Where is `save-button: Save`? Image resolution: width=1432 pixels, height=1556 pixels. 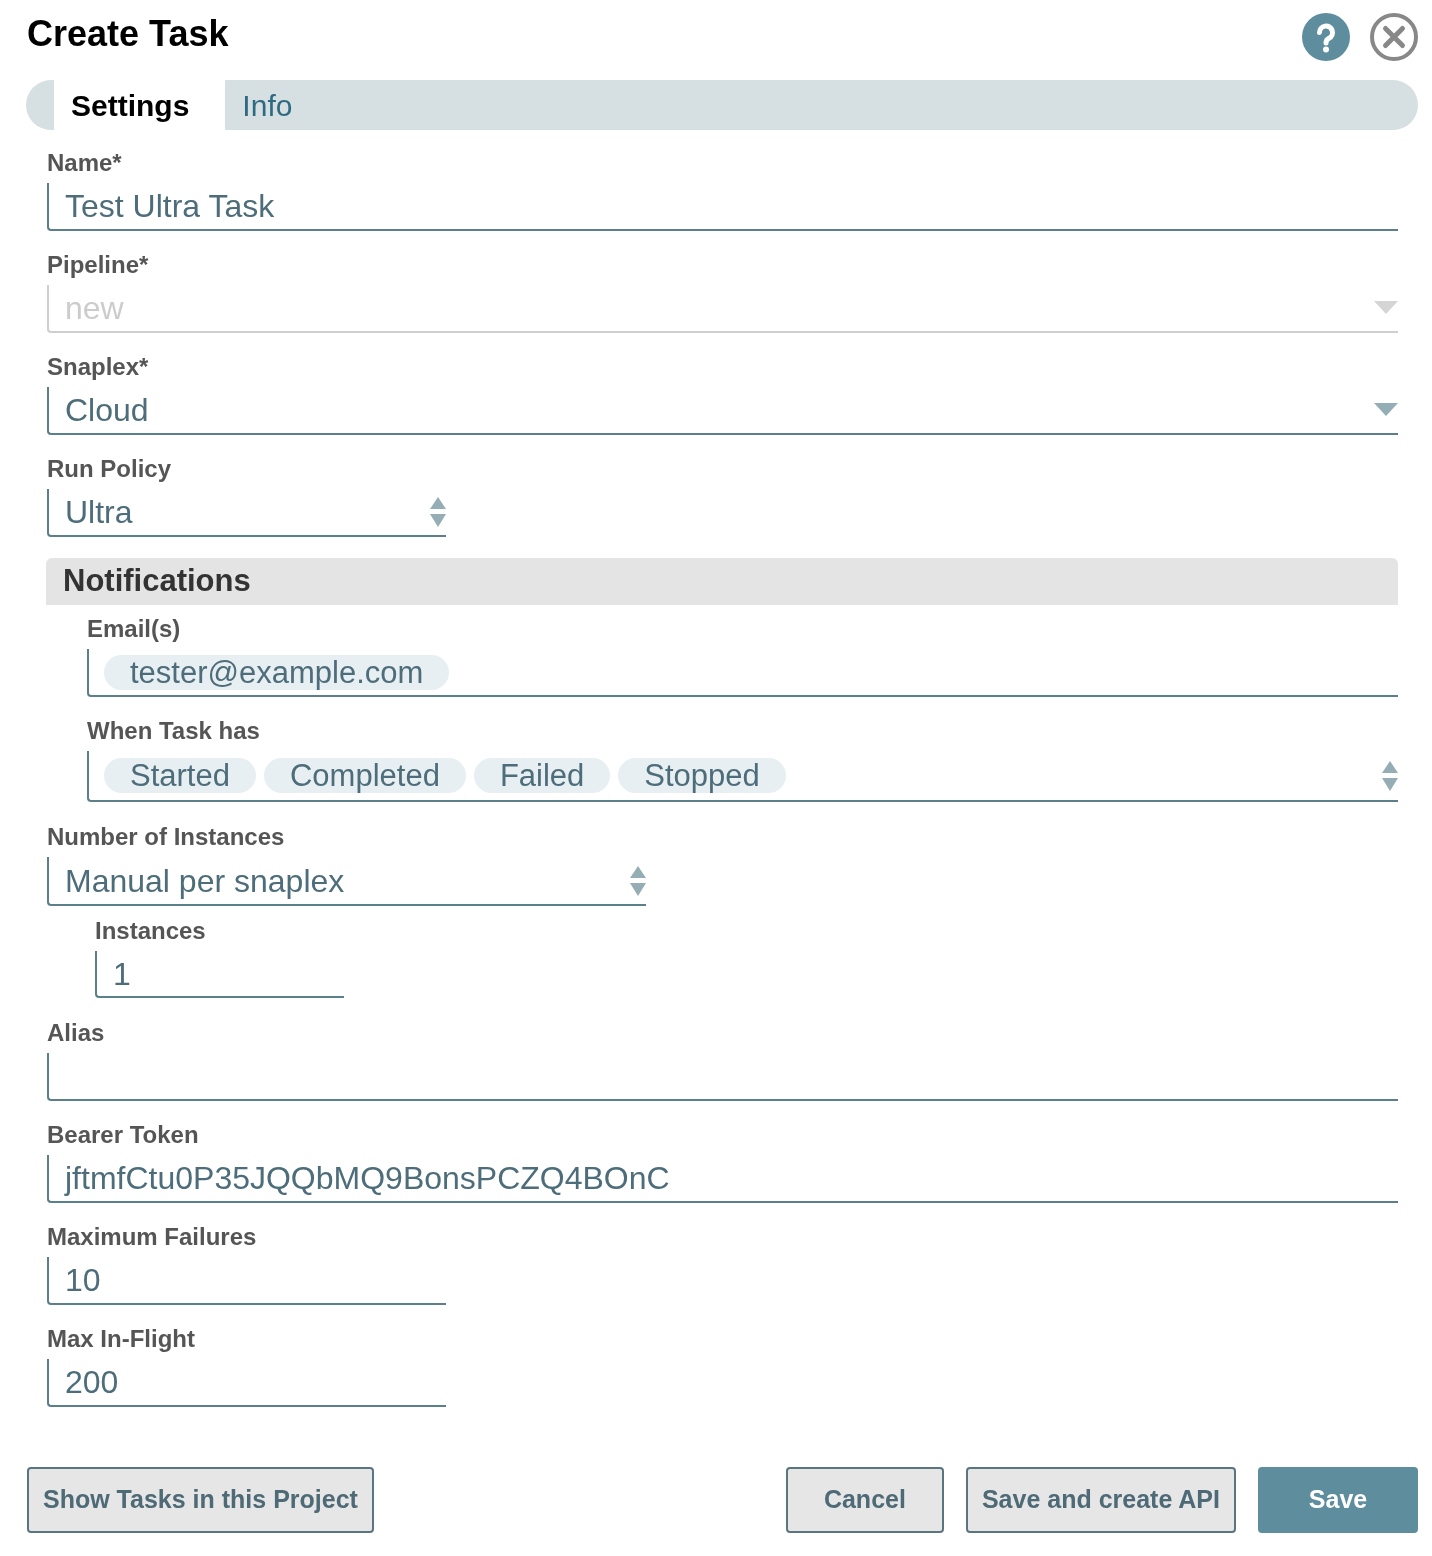 save-button: Save is located at coordinates (1338, 1500).